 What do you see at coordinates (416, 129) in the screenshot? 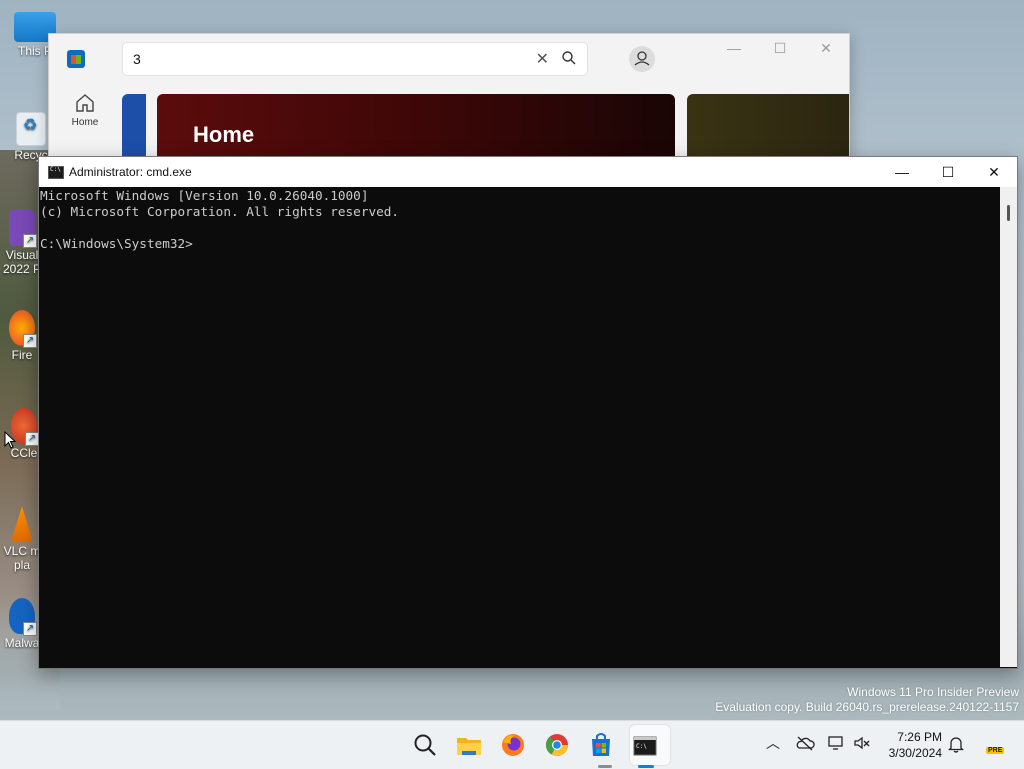
I see `store-hero-banner: Home` at bounding box center [416, 129].